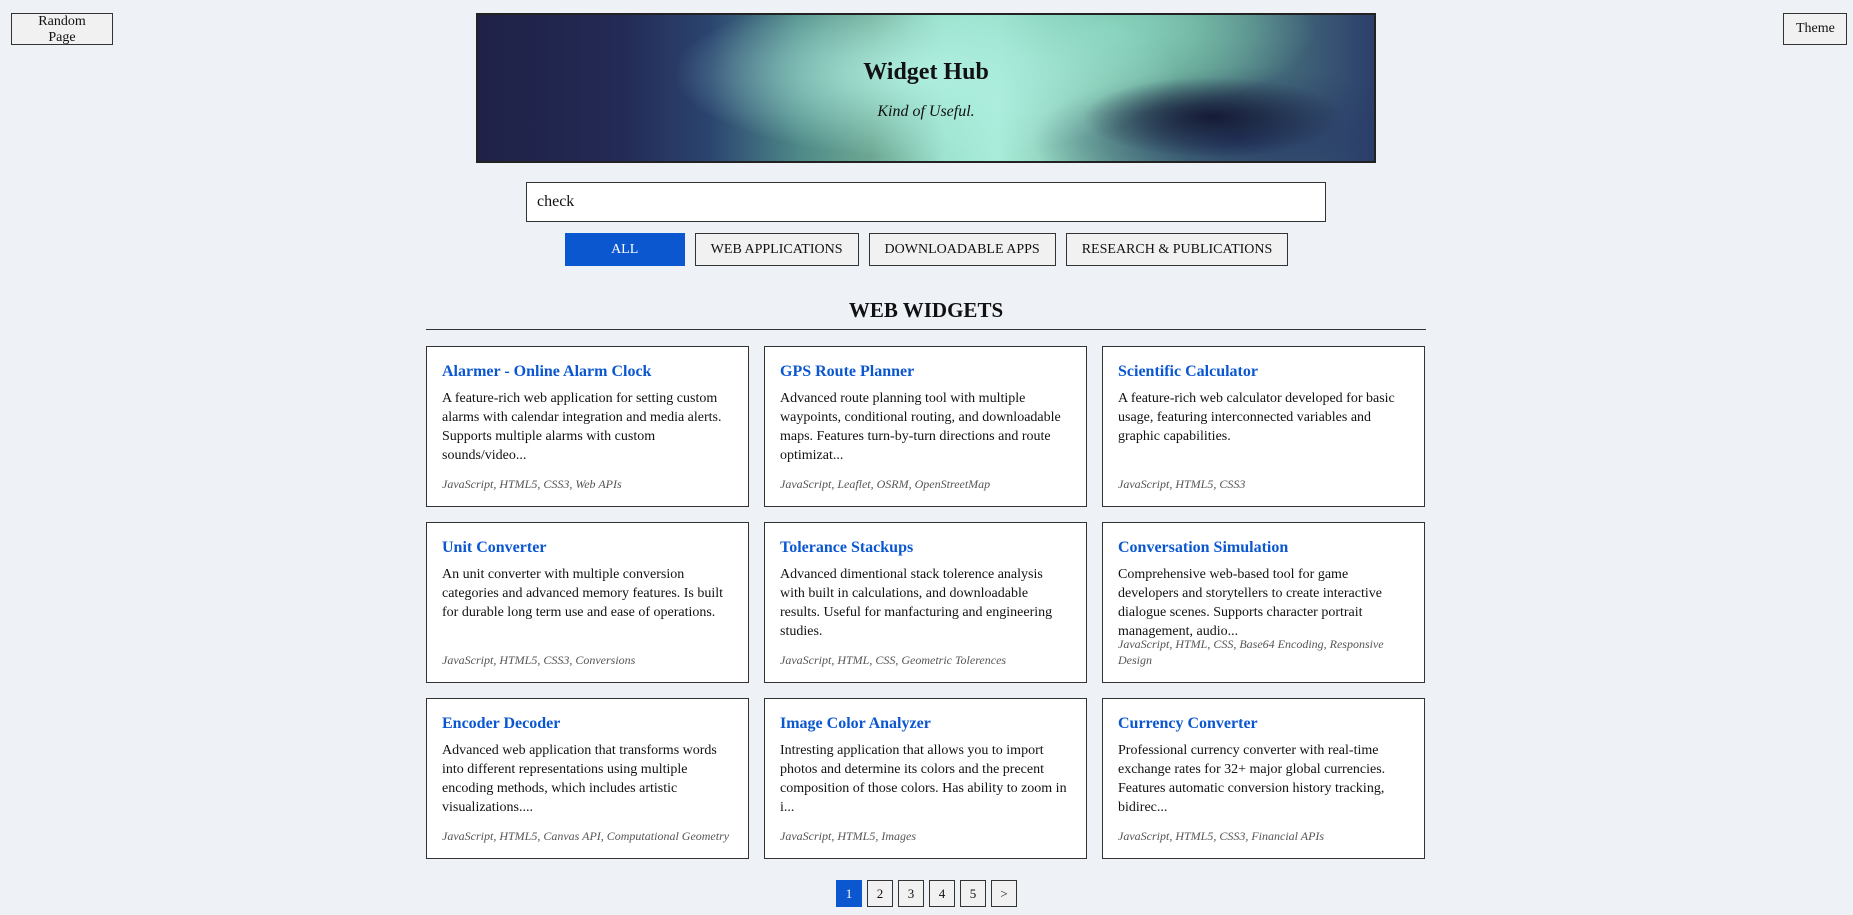 The width and height of the screenshot is (1853, 915). Describe the element at coordinates (880, 893) in the screenshot. I see `page-button-2: 2` at that location.